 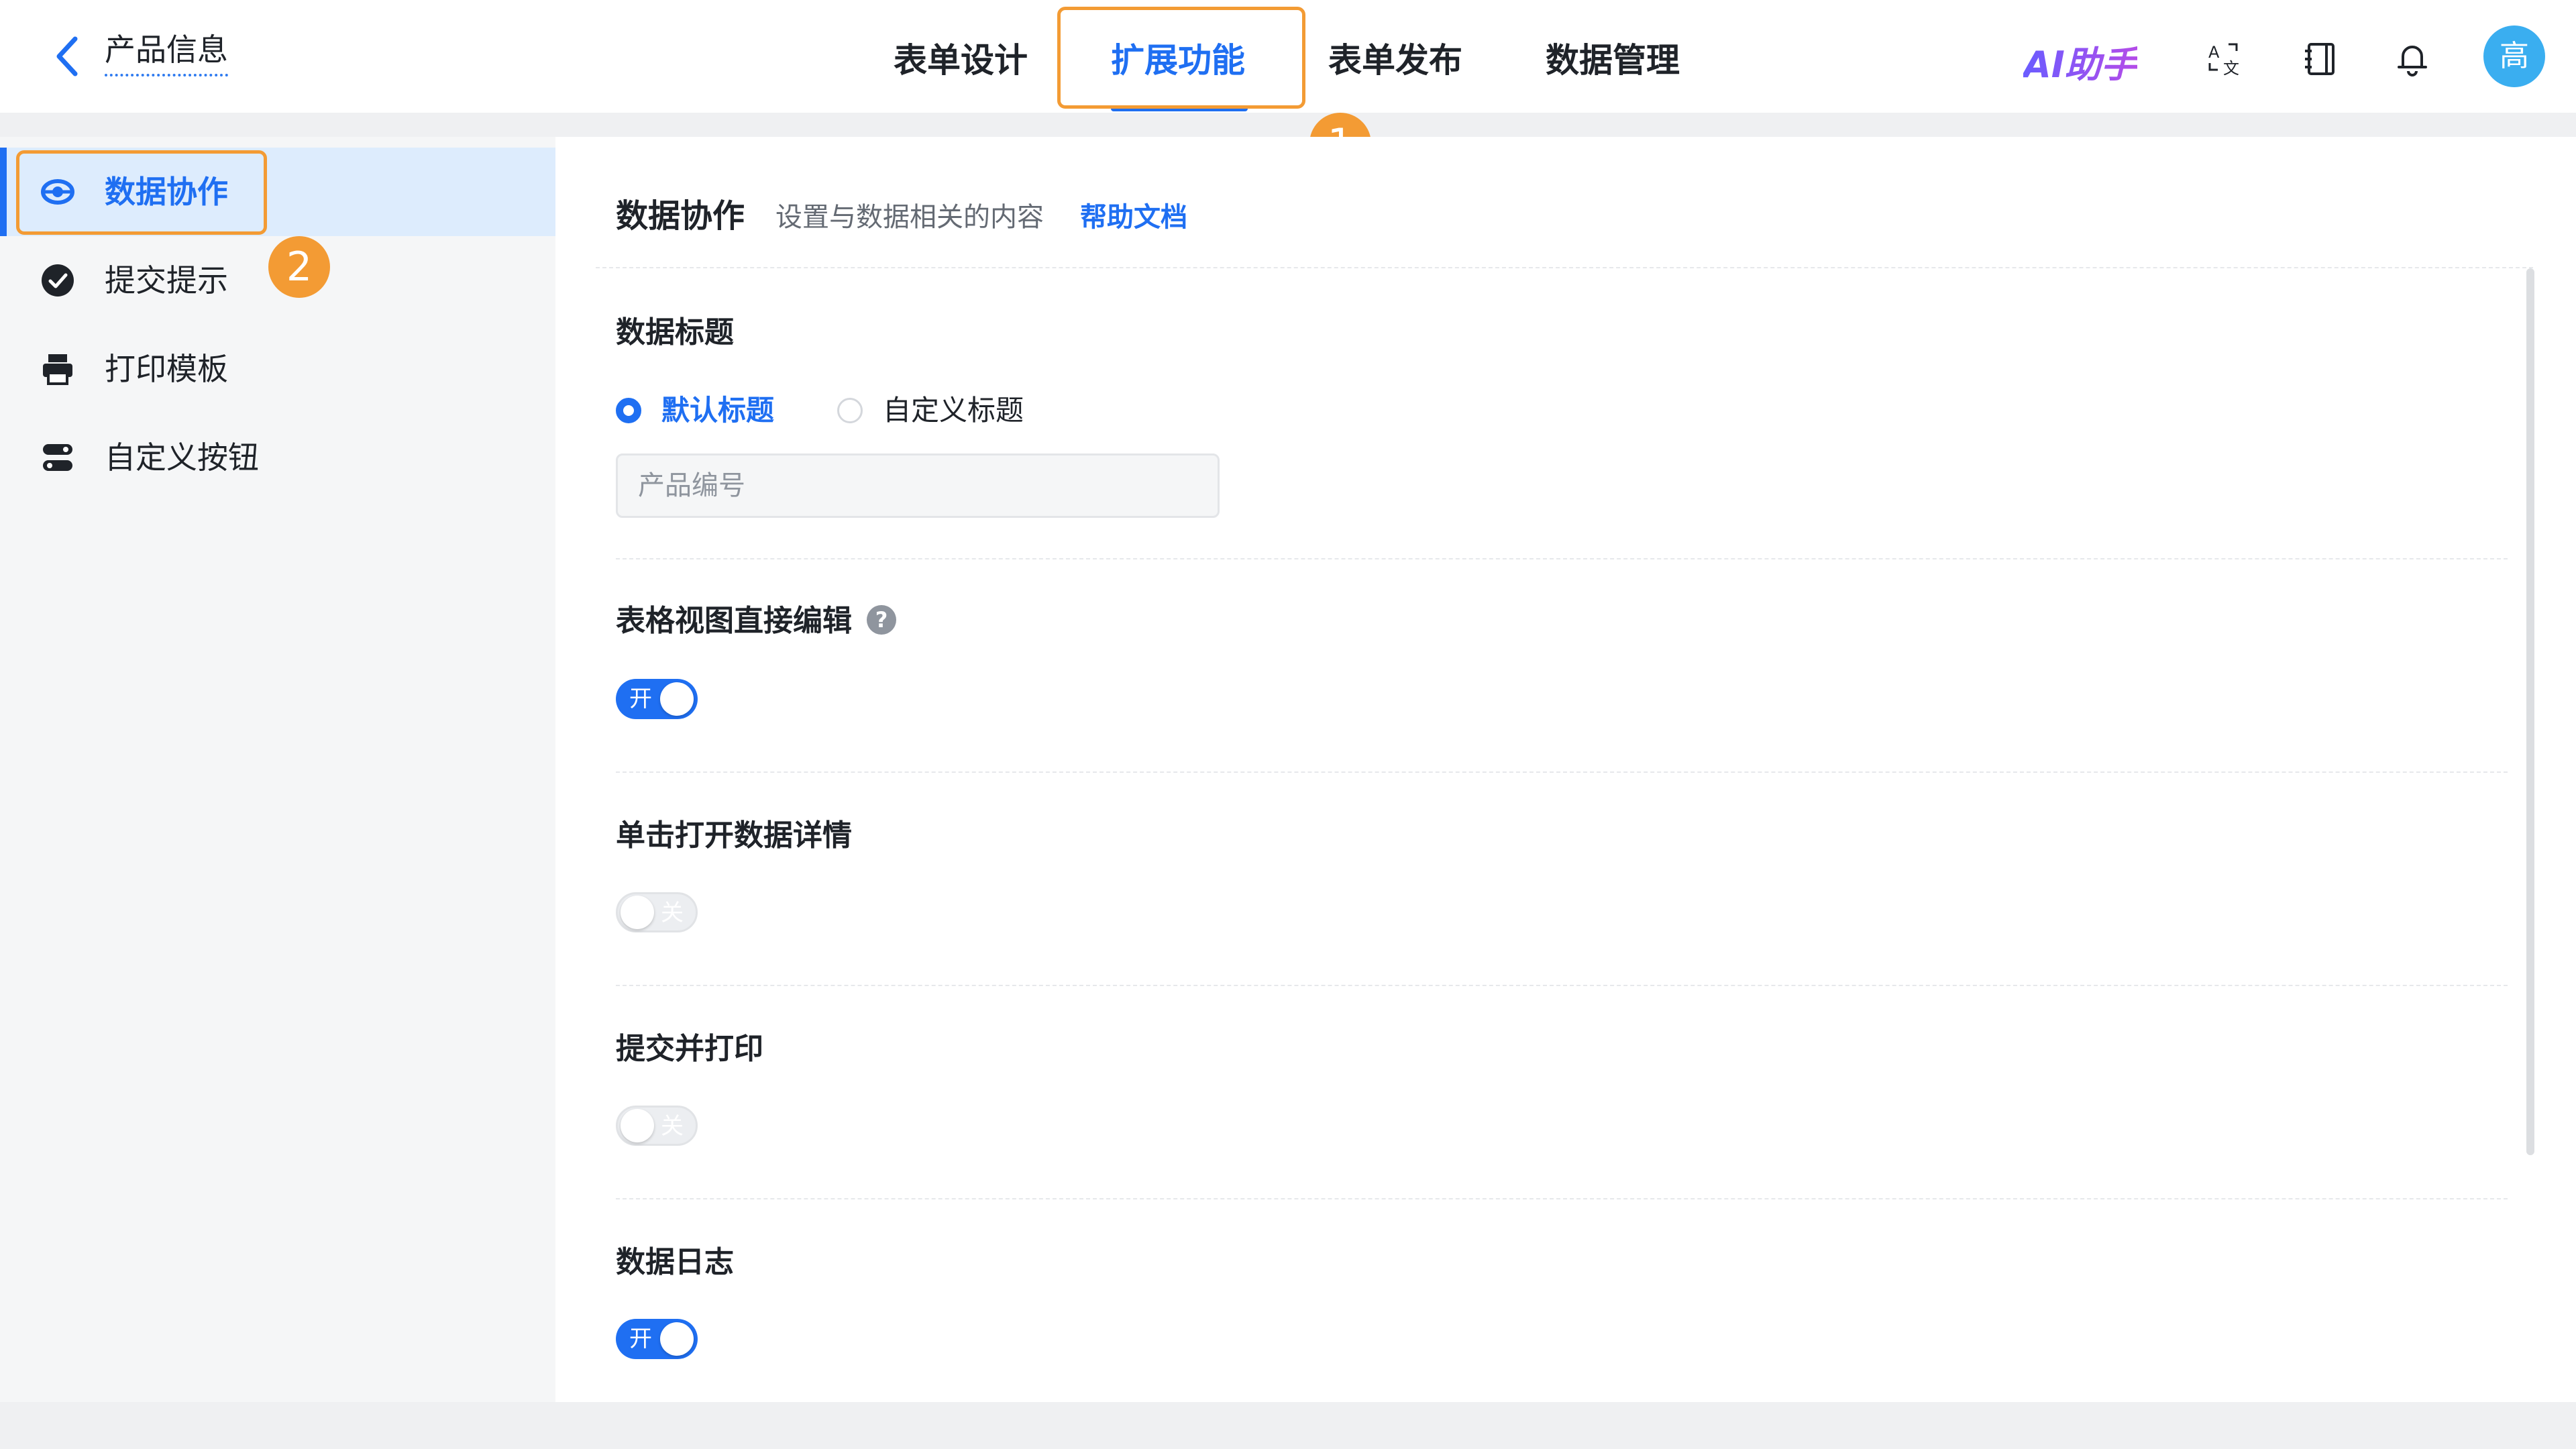 I want to click on data-title-input, so click(x=918, y=485).